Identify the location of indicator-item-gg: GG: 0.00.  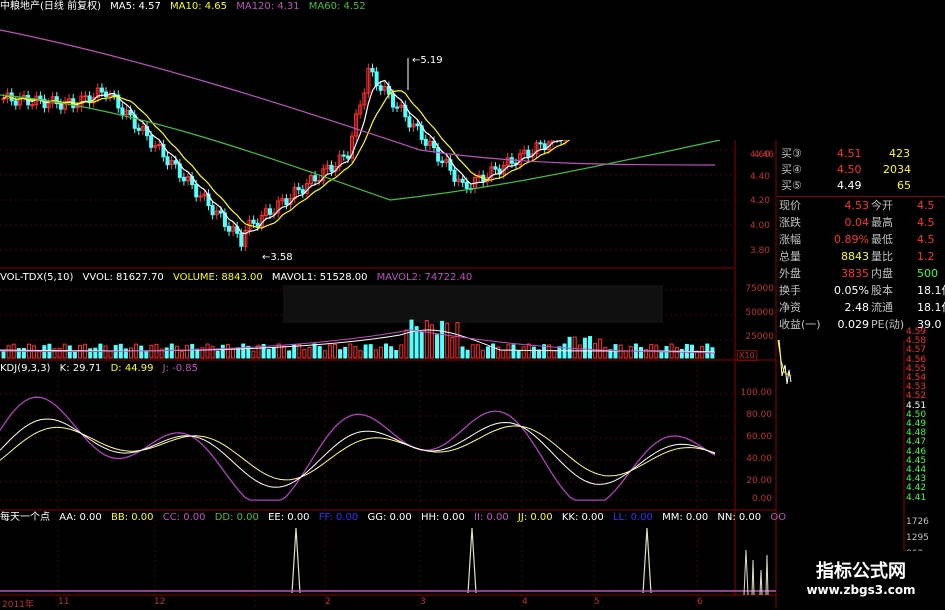
(389, 517).